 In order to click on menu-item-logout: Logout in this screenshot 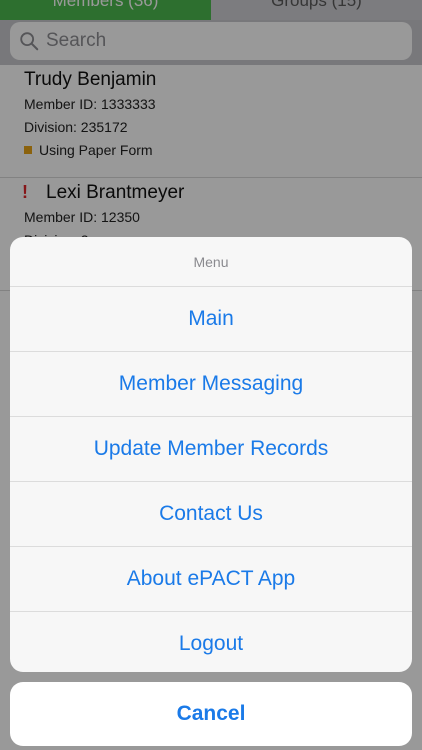, I will do `click(211, 642)`.